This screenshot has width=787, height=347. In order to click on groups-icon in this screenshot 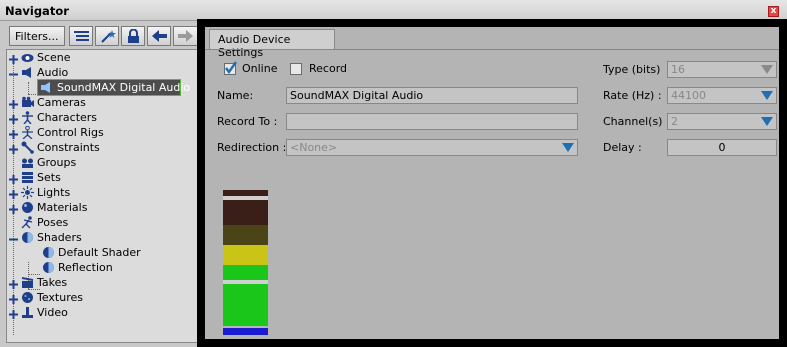, I will do `click(27, 162)`.